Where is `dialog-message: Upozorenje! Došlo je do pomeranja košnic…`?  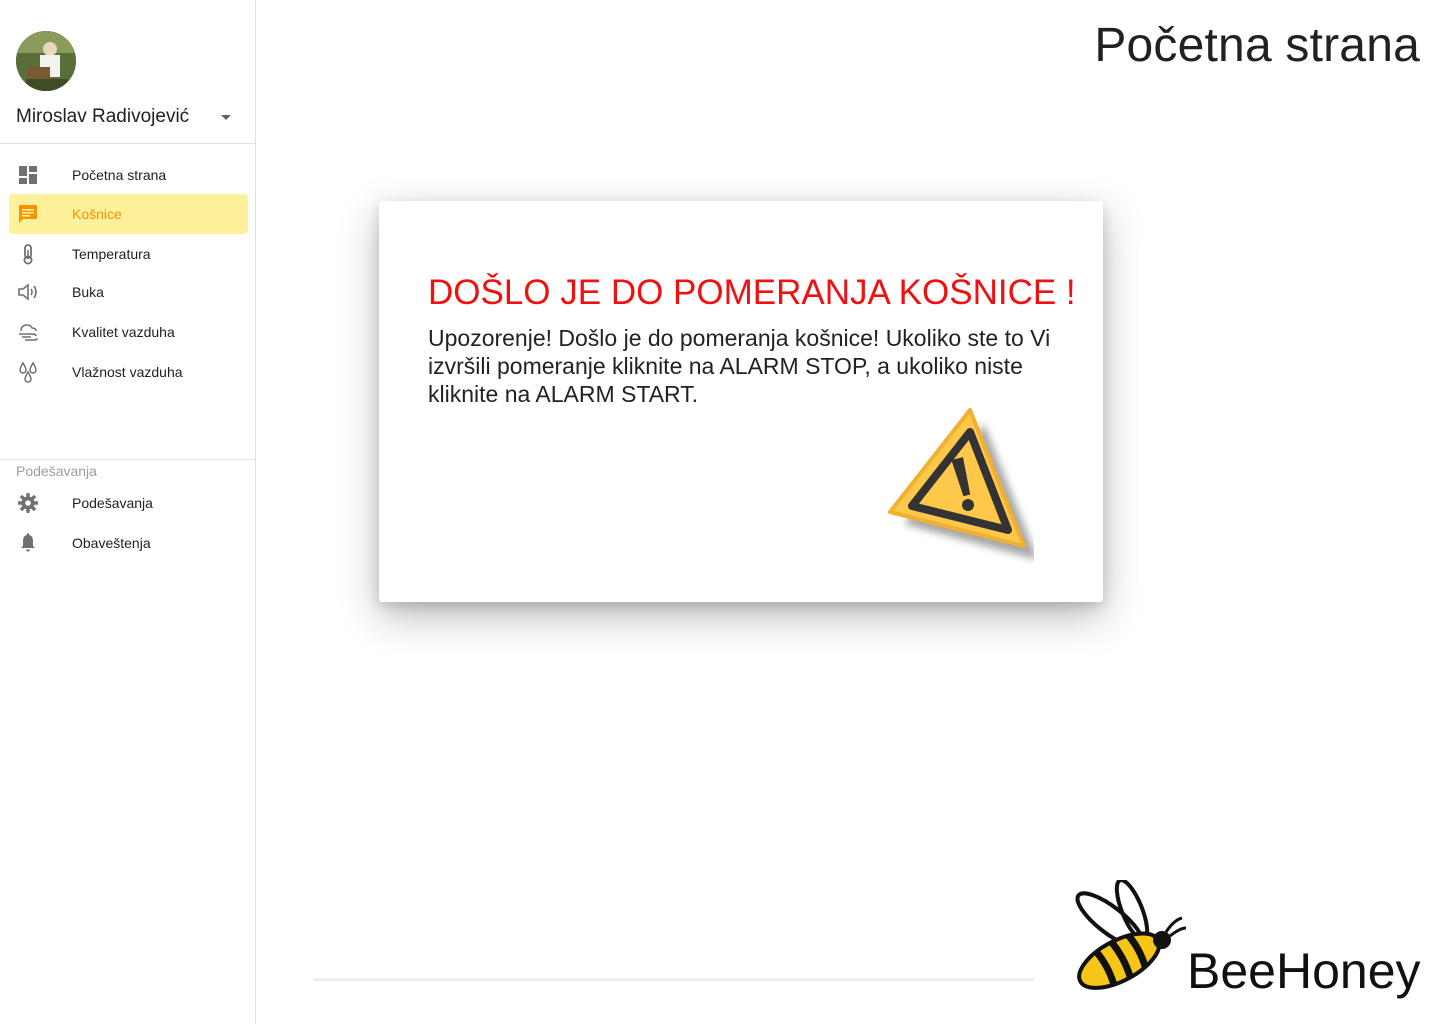
dialog-message: Upozorenje! Došlo je do pomeranja košnic… is located at coordinates (739, 366).